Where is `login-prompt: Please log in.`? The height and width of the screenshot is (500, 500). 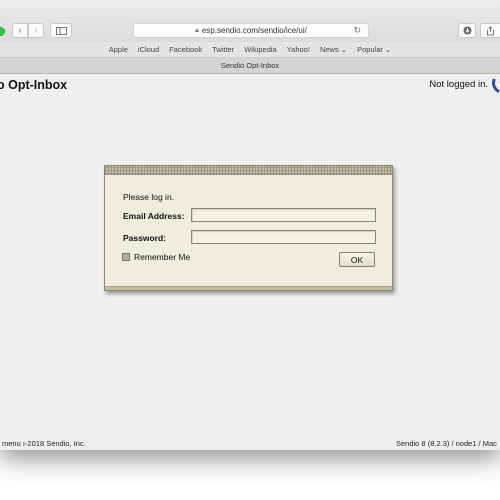
login-prompt: Please log in. is located at coordinates (149, 197).